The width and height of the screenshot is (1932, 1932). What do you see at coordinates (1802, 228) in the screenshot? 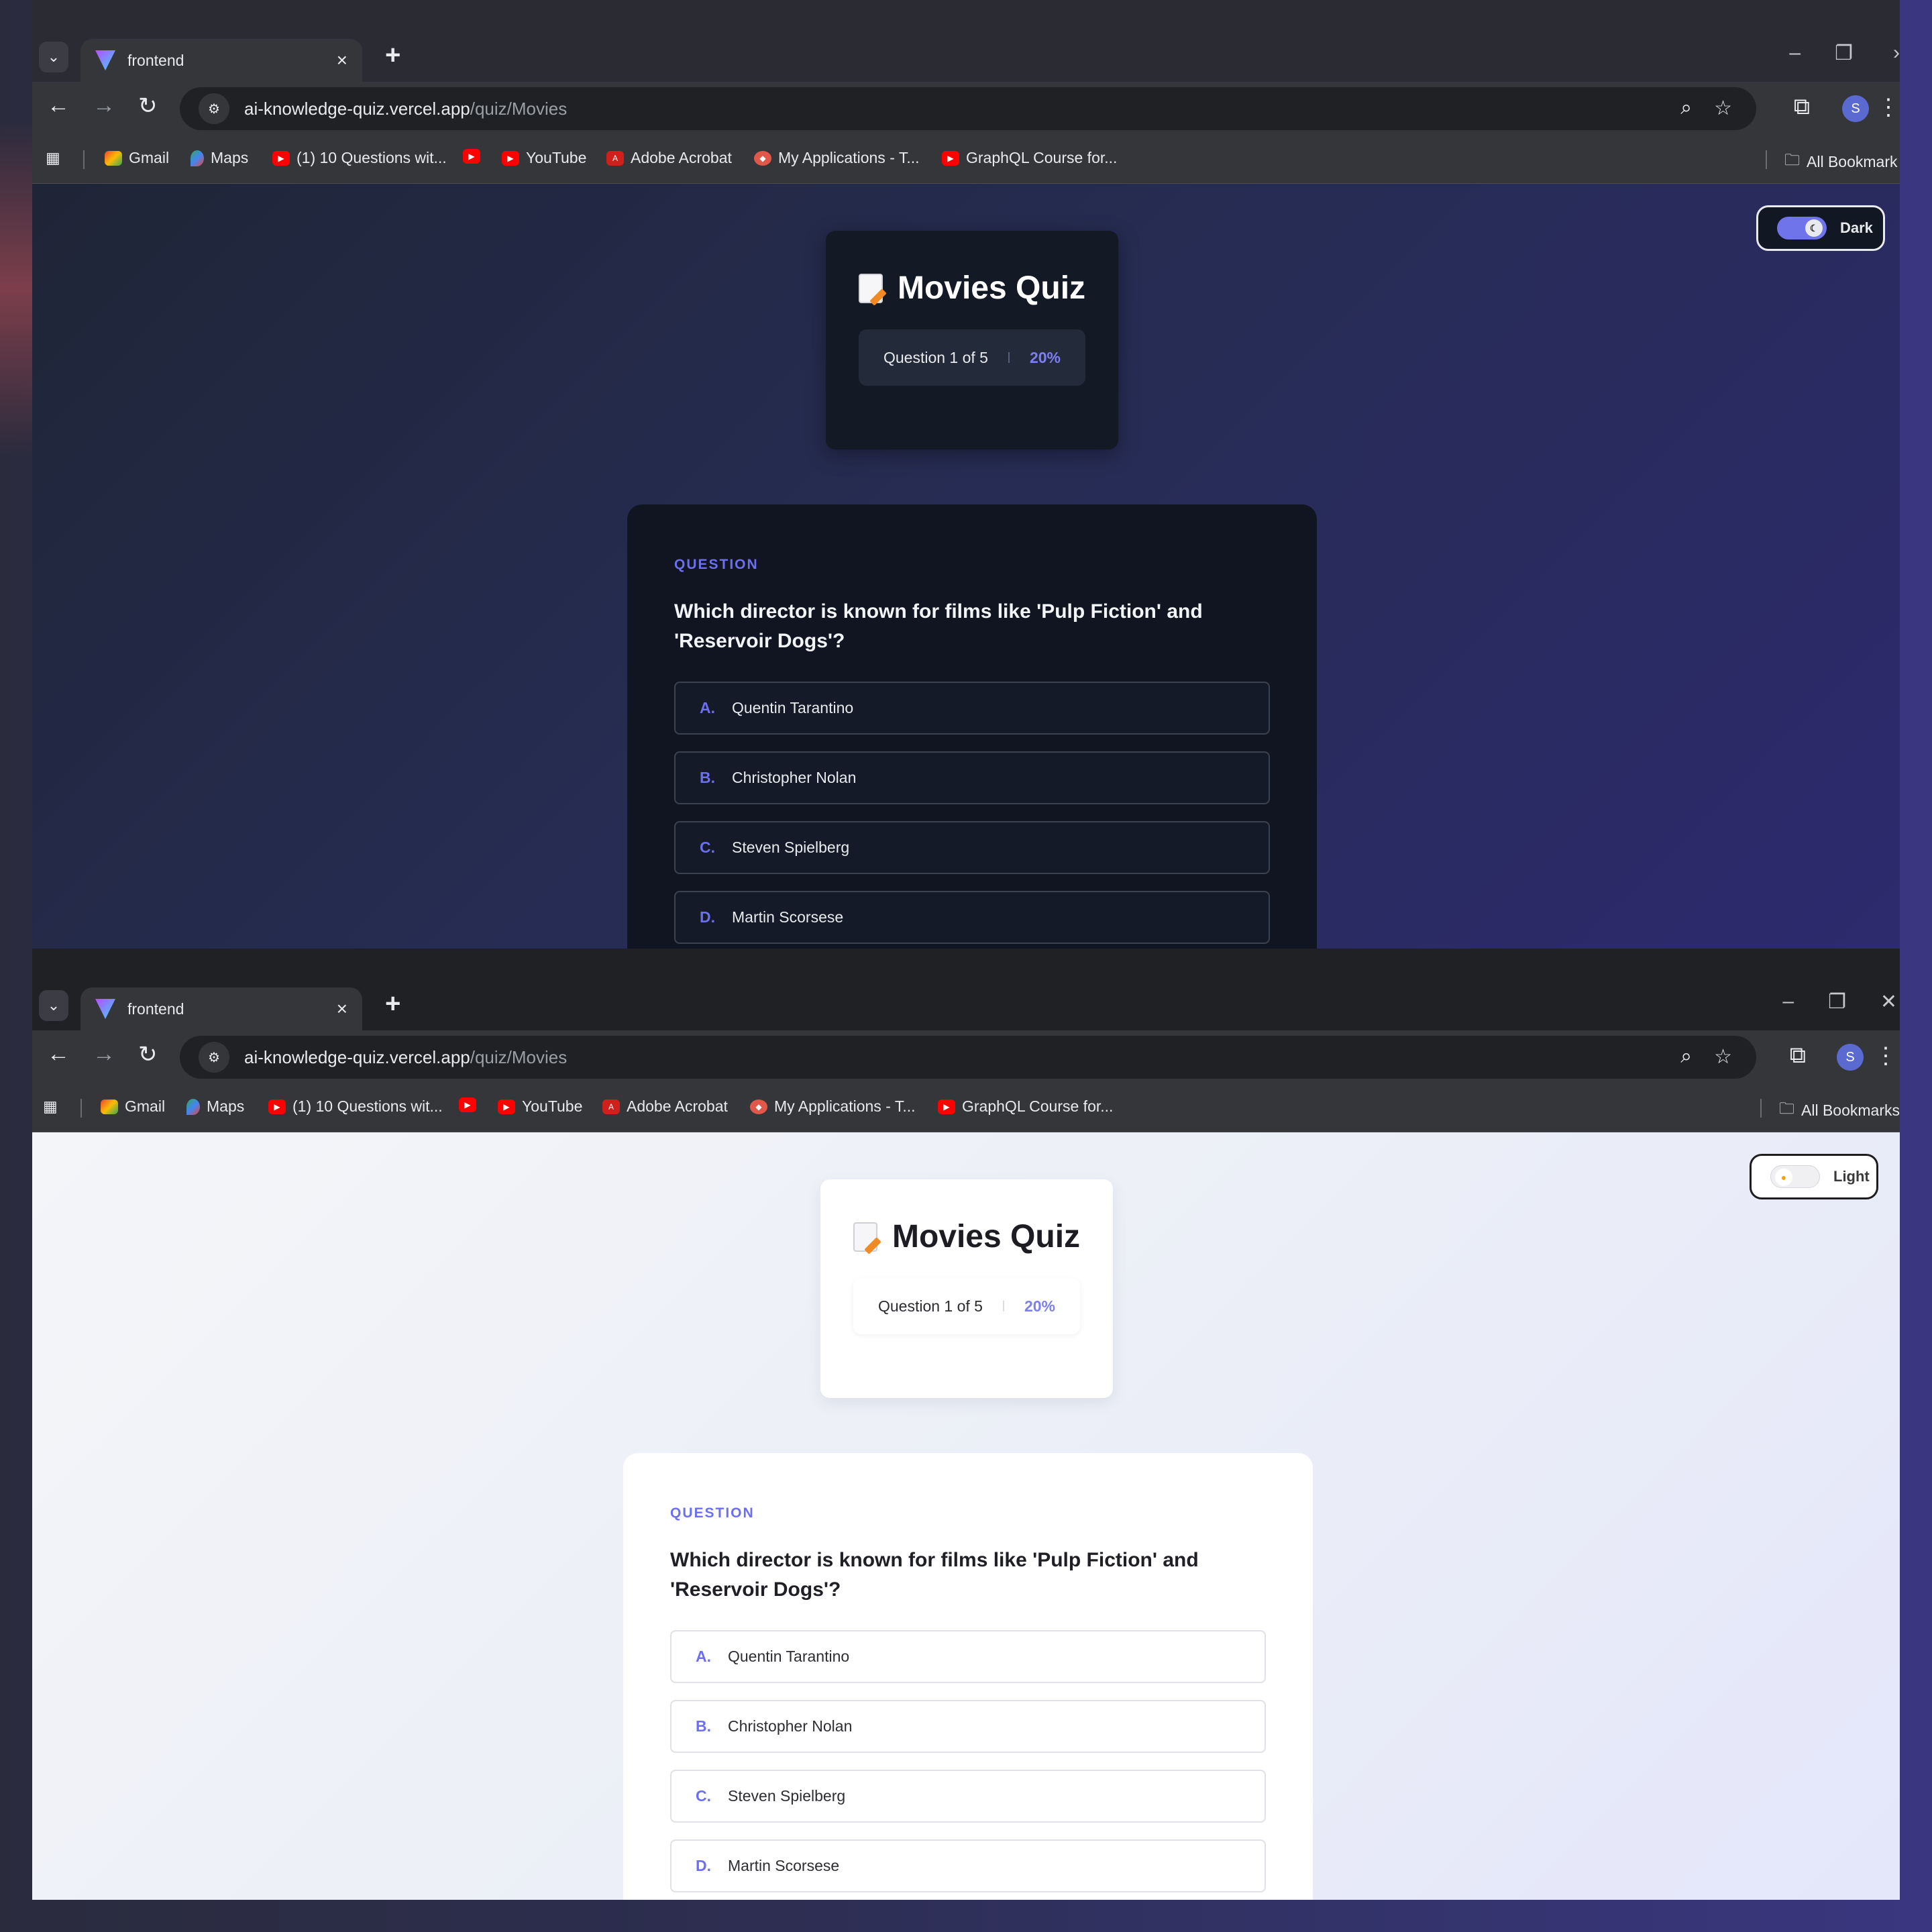
I see `toggle-switch: ☾` at bounding box center [1802, 228].